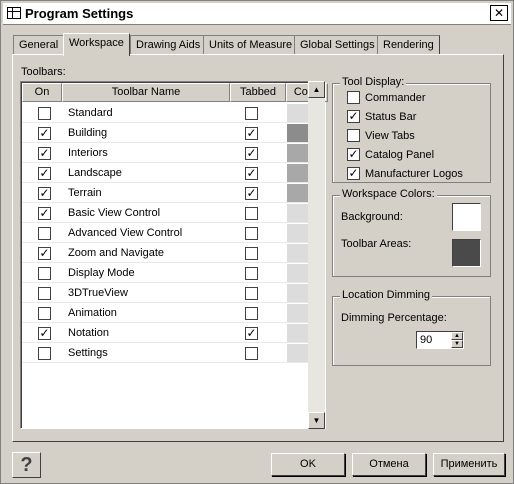 The width and height of the screenshot is (514, 484). What do you see at coordinates (308, 464) in the screenshot?
I see `ok-button: OK` at bounding box center [308, 464].